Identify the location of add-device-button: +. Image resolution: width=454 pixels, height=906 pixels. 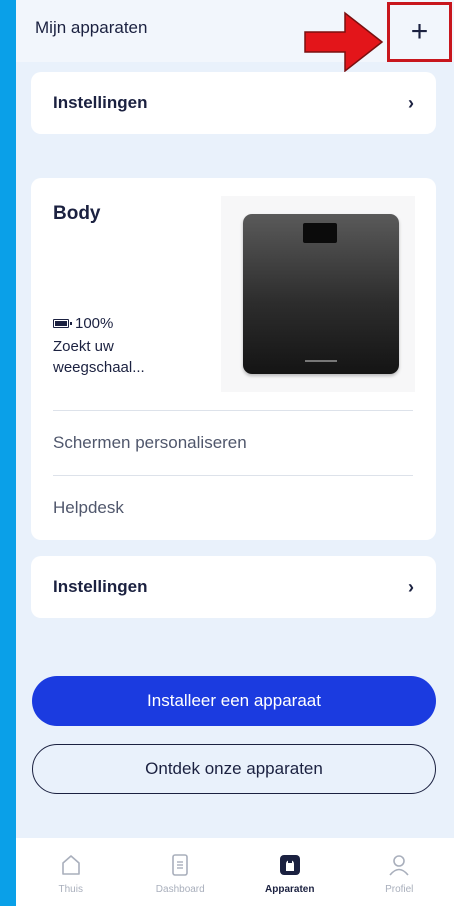
(419, 32).